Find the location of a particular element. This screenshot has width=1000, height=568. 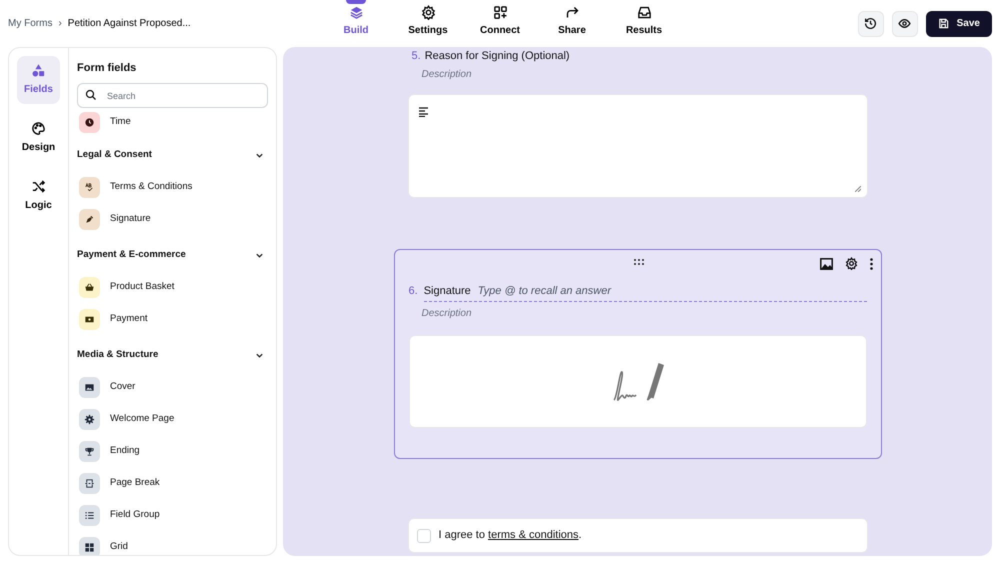

more-icon is located at coordinates (871, 264).